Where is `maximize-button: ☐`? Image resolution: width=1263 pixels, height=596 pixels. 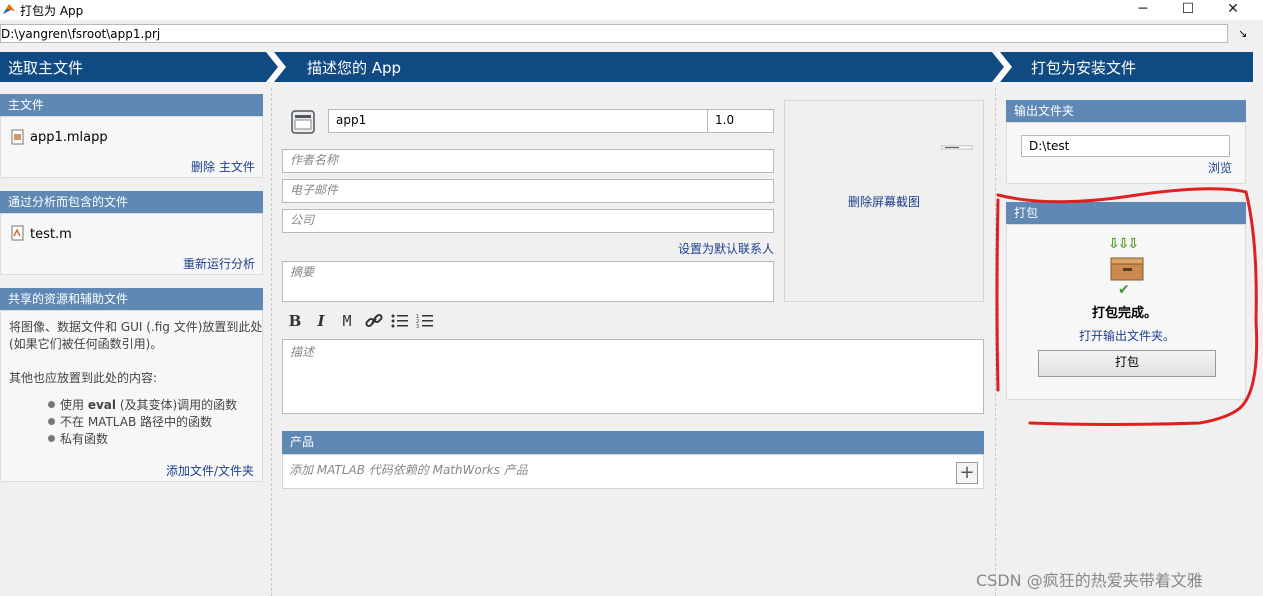 maximize-button: ☐ is located at coordinates (1188, 10).